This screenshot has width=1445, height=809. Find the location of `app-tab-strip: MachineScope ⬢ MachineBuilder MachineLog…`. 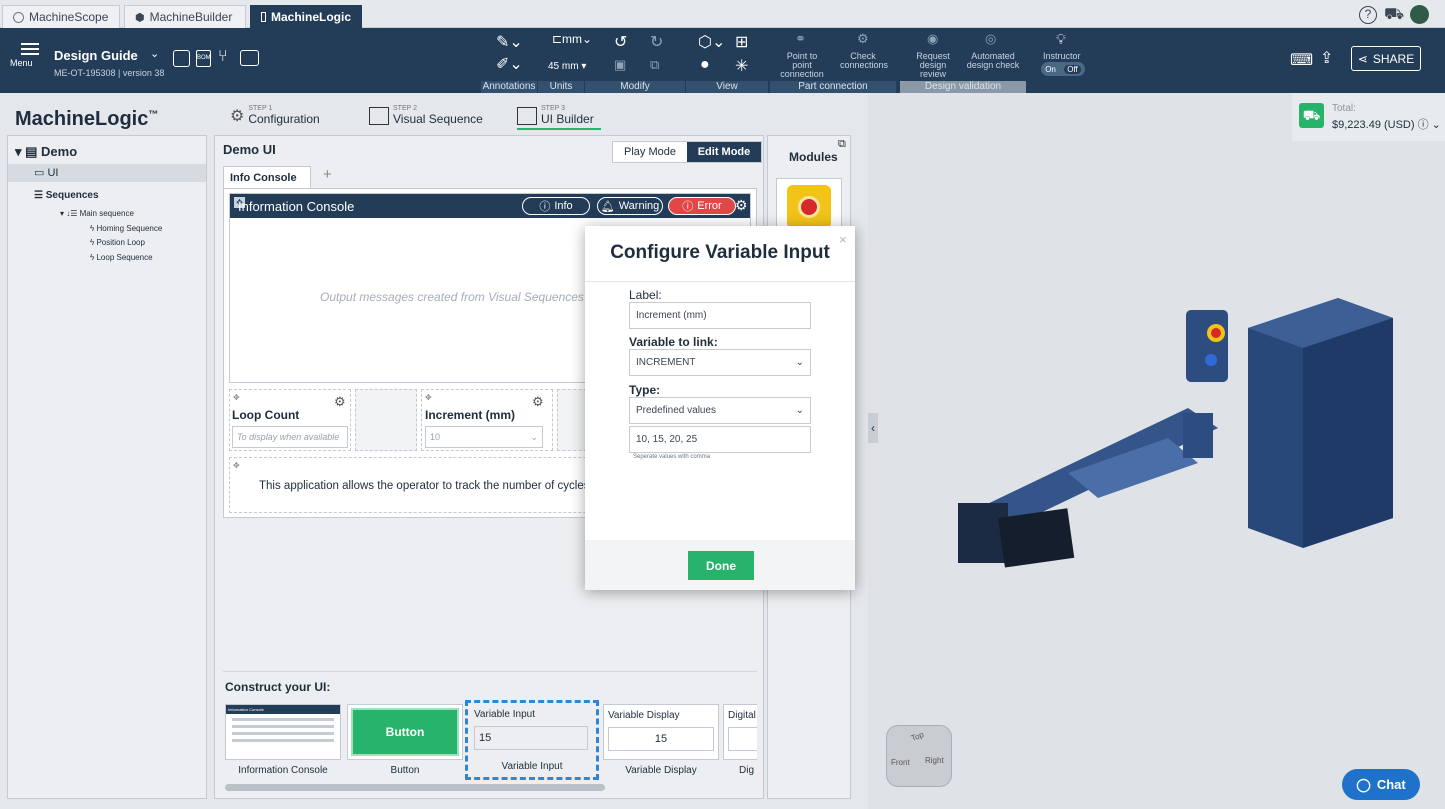

app-tab-strip: MachineScope ⬢ MachineBuilder MachineLog… is located at coordinates (722, 14).